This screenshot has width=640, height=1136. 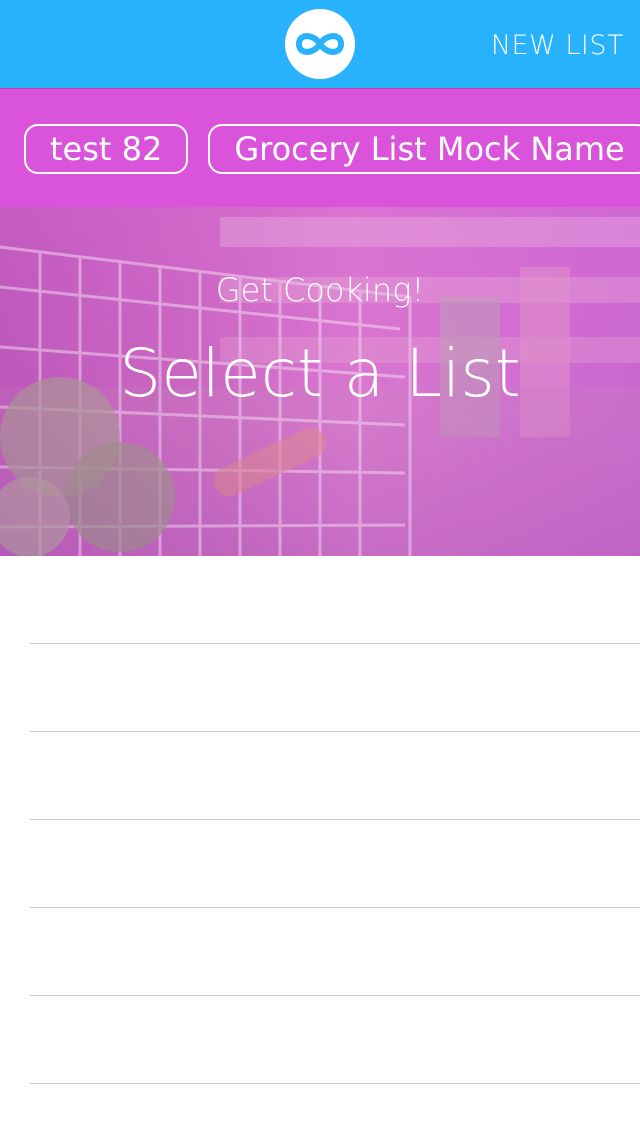 What do you see at coordinates (424, 149) in the screenshot?
I see `list-chip-grocery-list: Grocery List Mock Name` at bounding box center [424, 149].